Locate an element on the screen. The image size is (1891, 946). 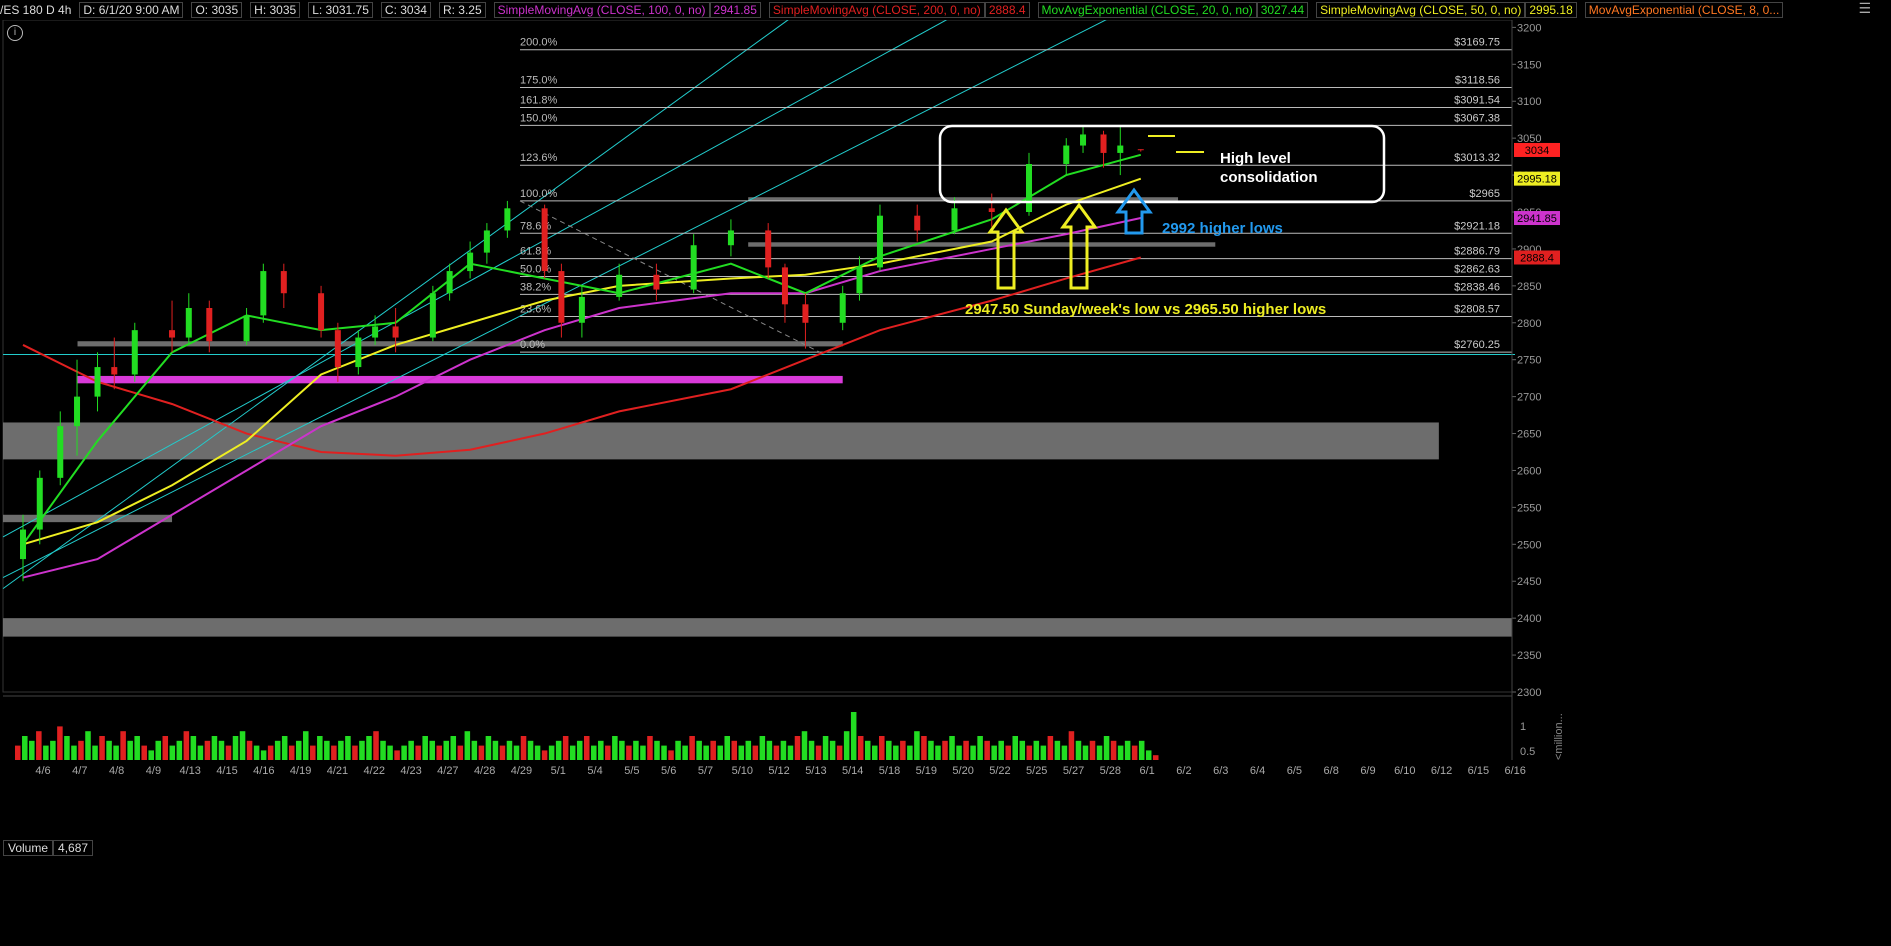
y-tick-label: 2550 is located at coordinates (1529, 508).